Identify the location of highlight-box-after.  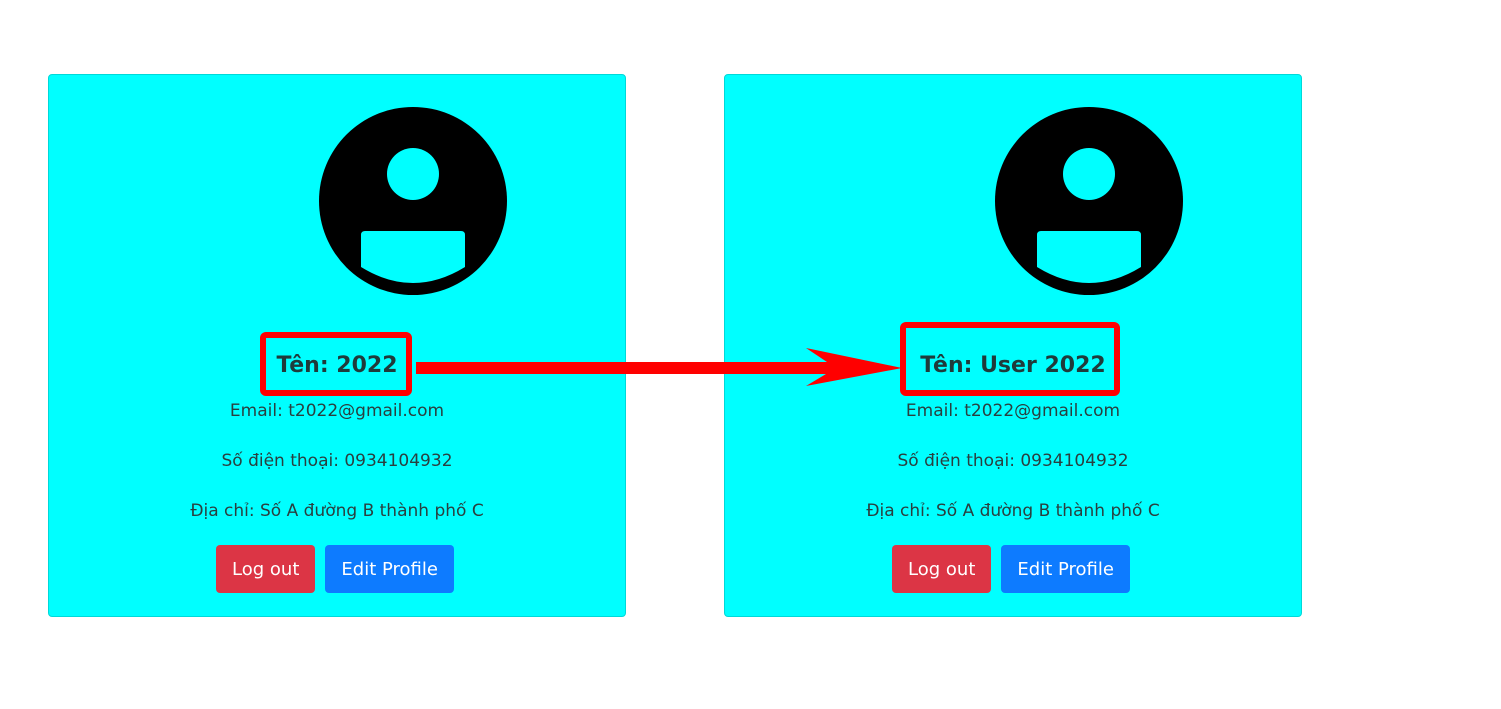
(1010, 359).